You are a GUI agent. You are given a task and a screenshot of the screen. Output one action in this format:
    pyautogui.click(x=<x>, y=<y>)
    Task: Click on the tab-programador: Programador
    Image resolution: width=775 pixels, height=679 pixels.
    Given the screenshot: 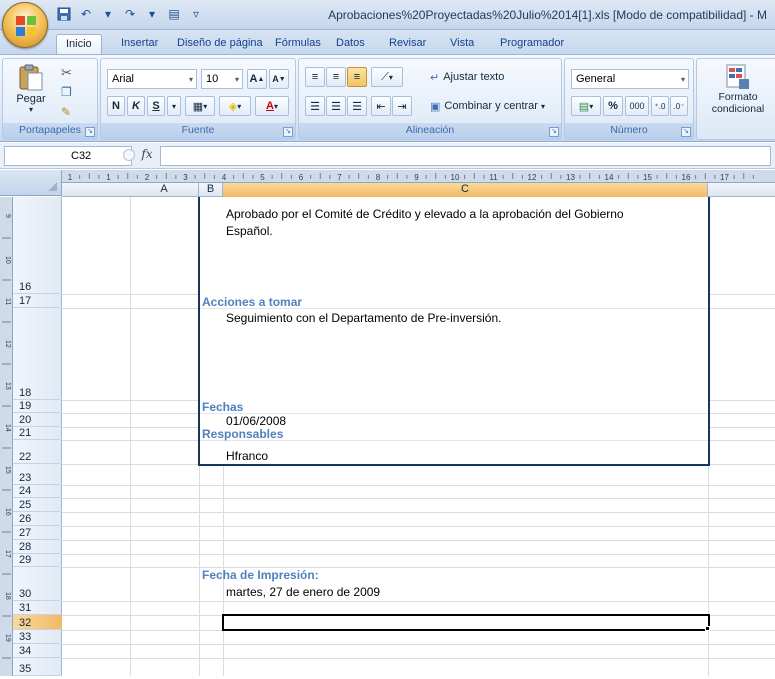 What is the action you would take?
    pyautogui.click(x=532, y=44)
    